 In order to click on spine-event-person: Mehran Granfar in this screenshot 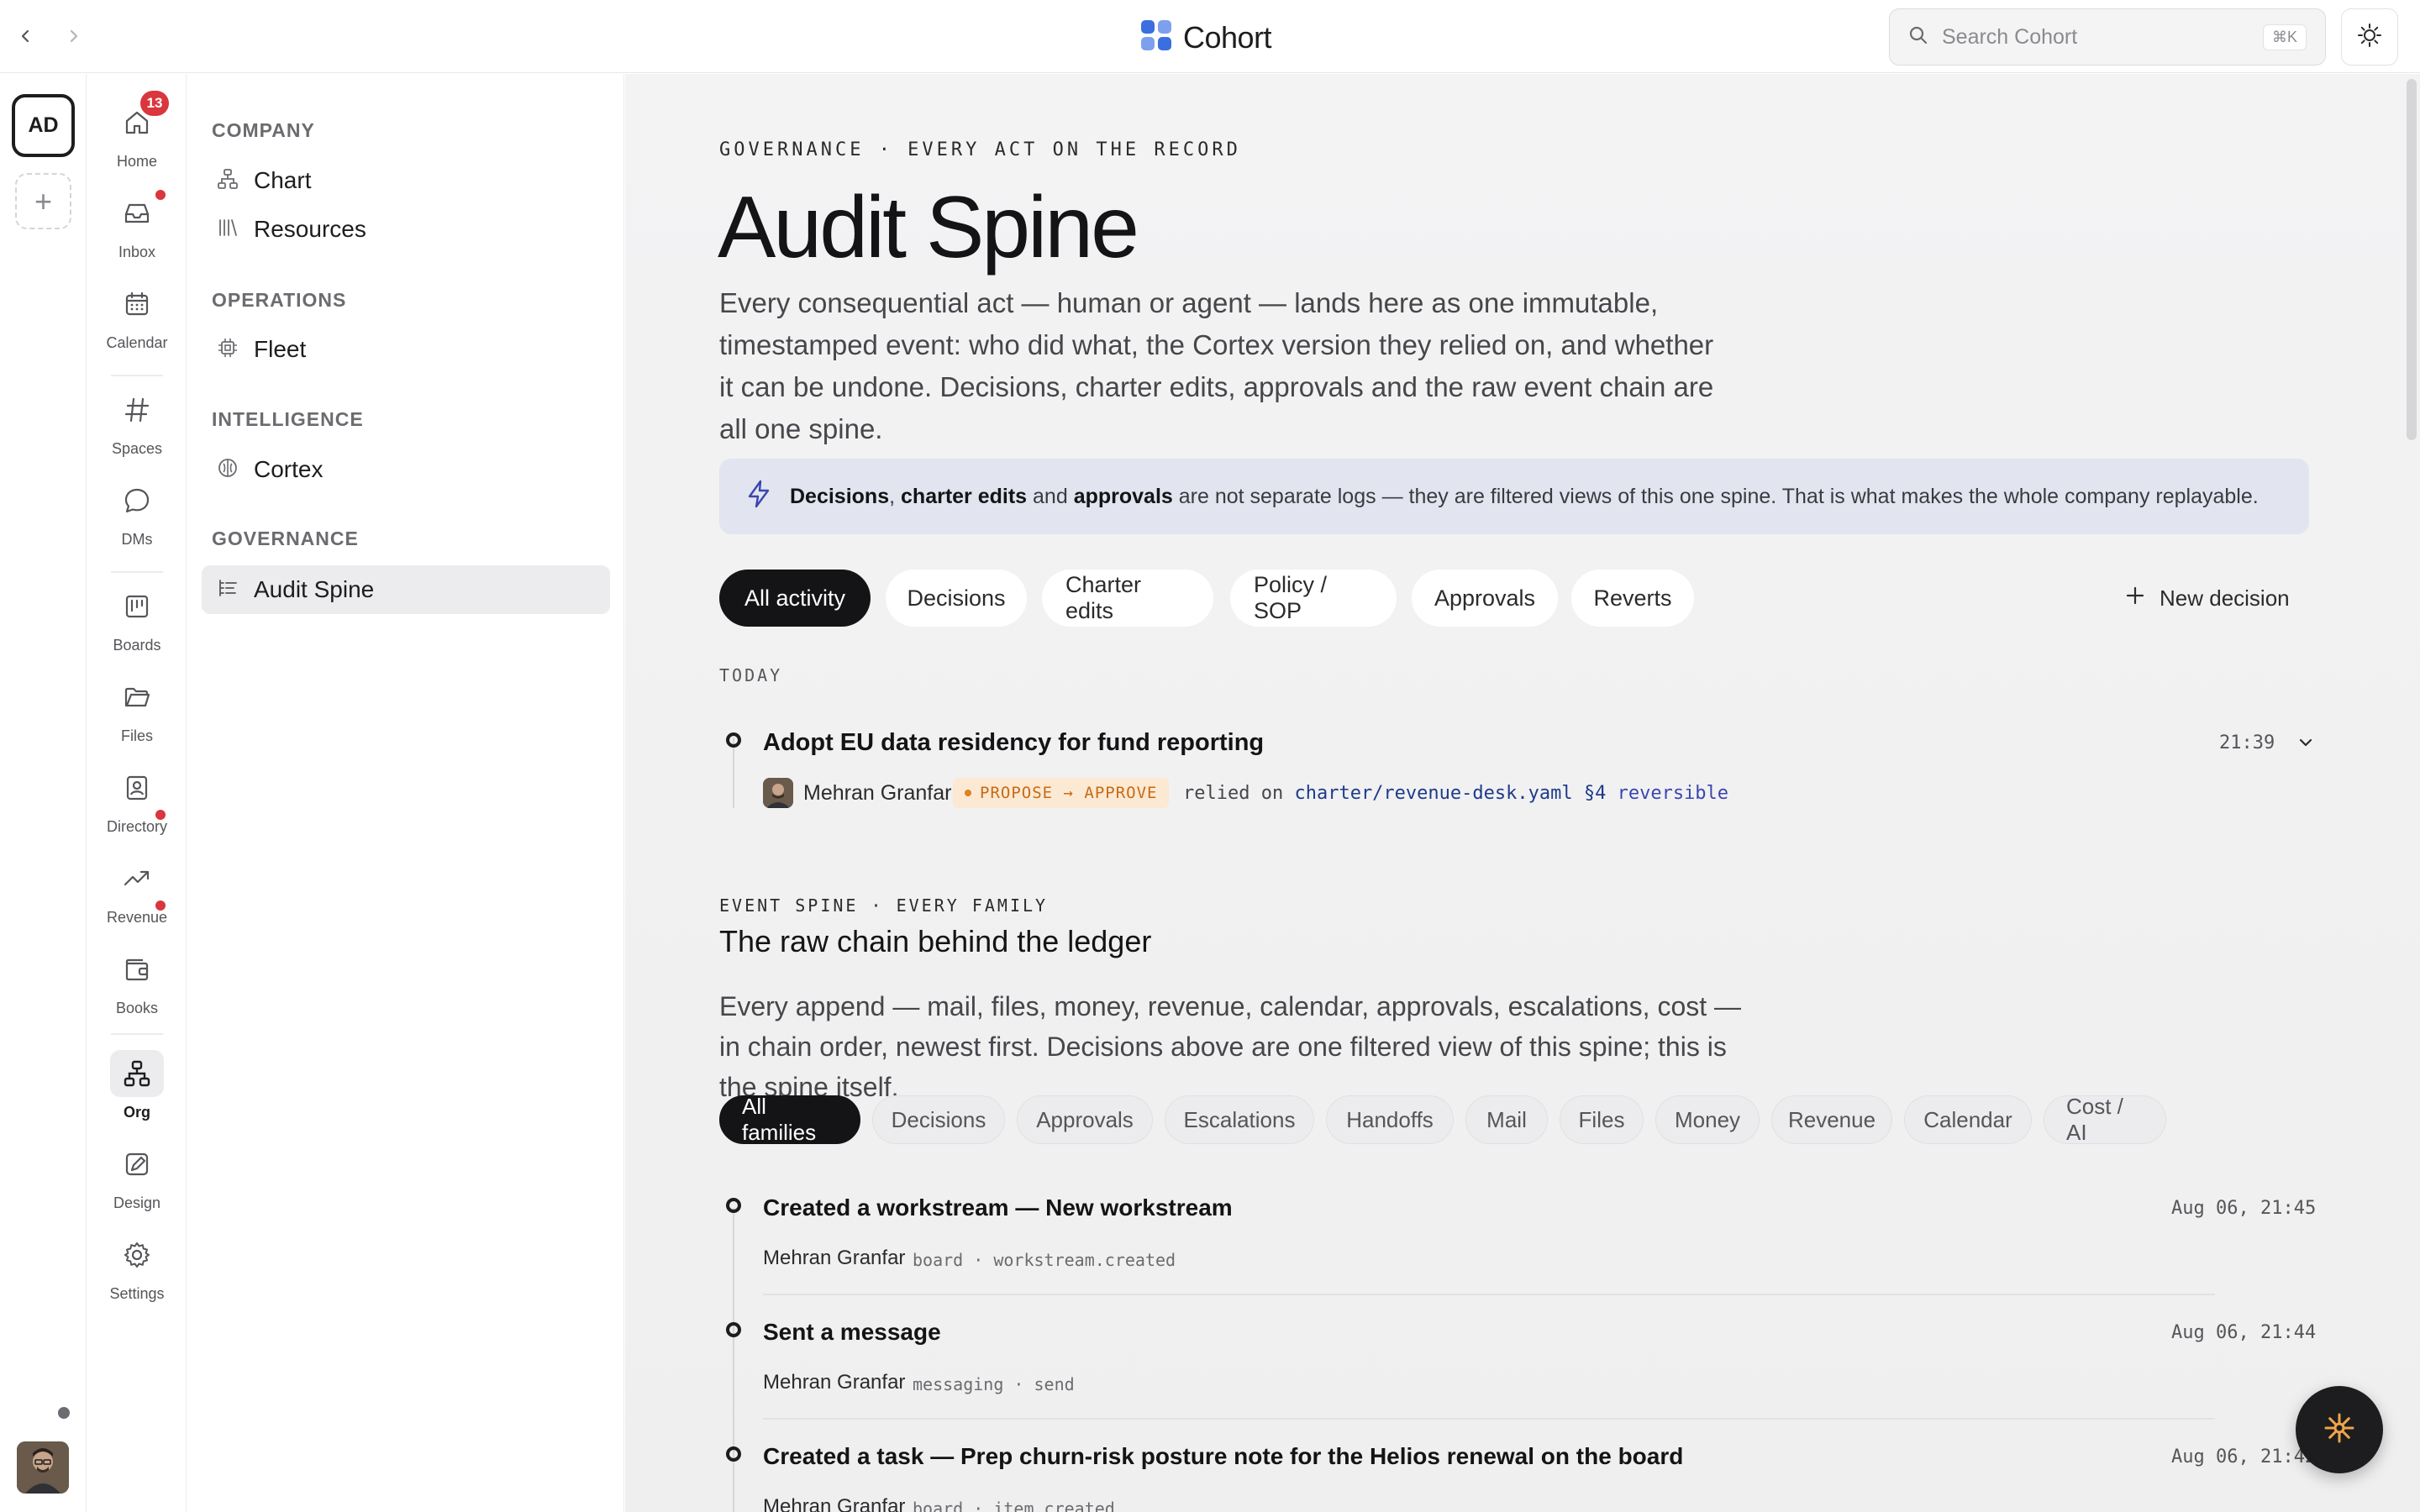, I will do `click(834, 1382)`.